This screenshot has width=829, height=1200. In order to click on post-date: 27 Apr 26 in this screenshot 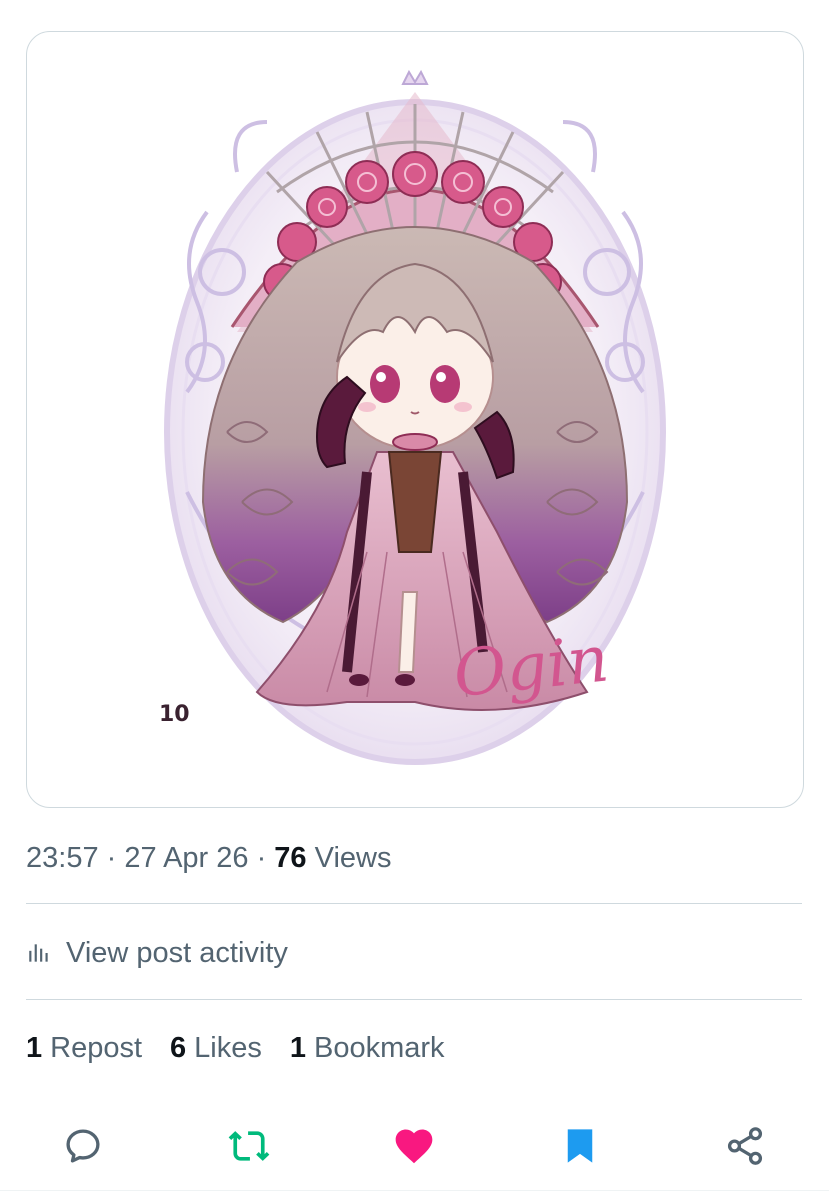, I will do `click(186, 858)`.